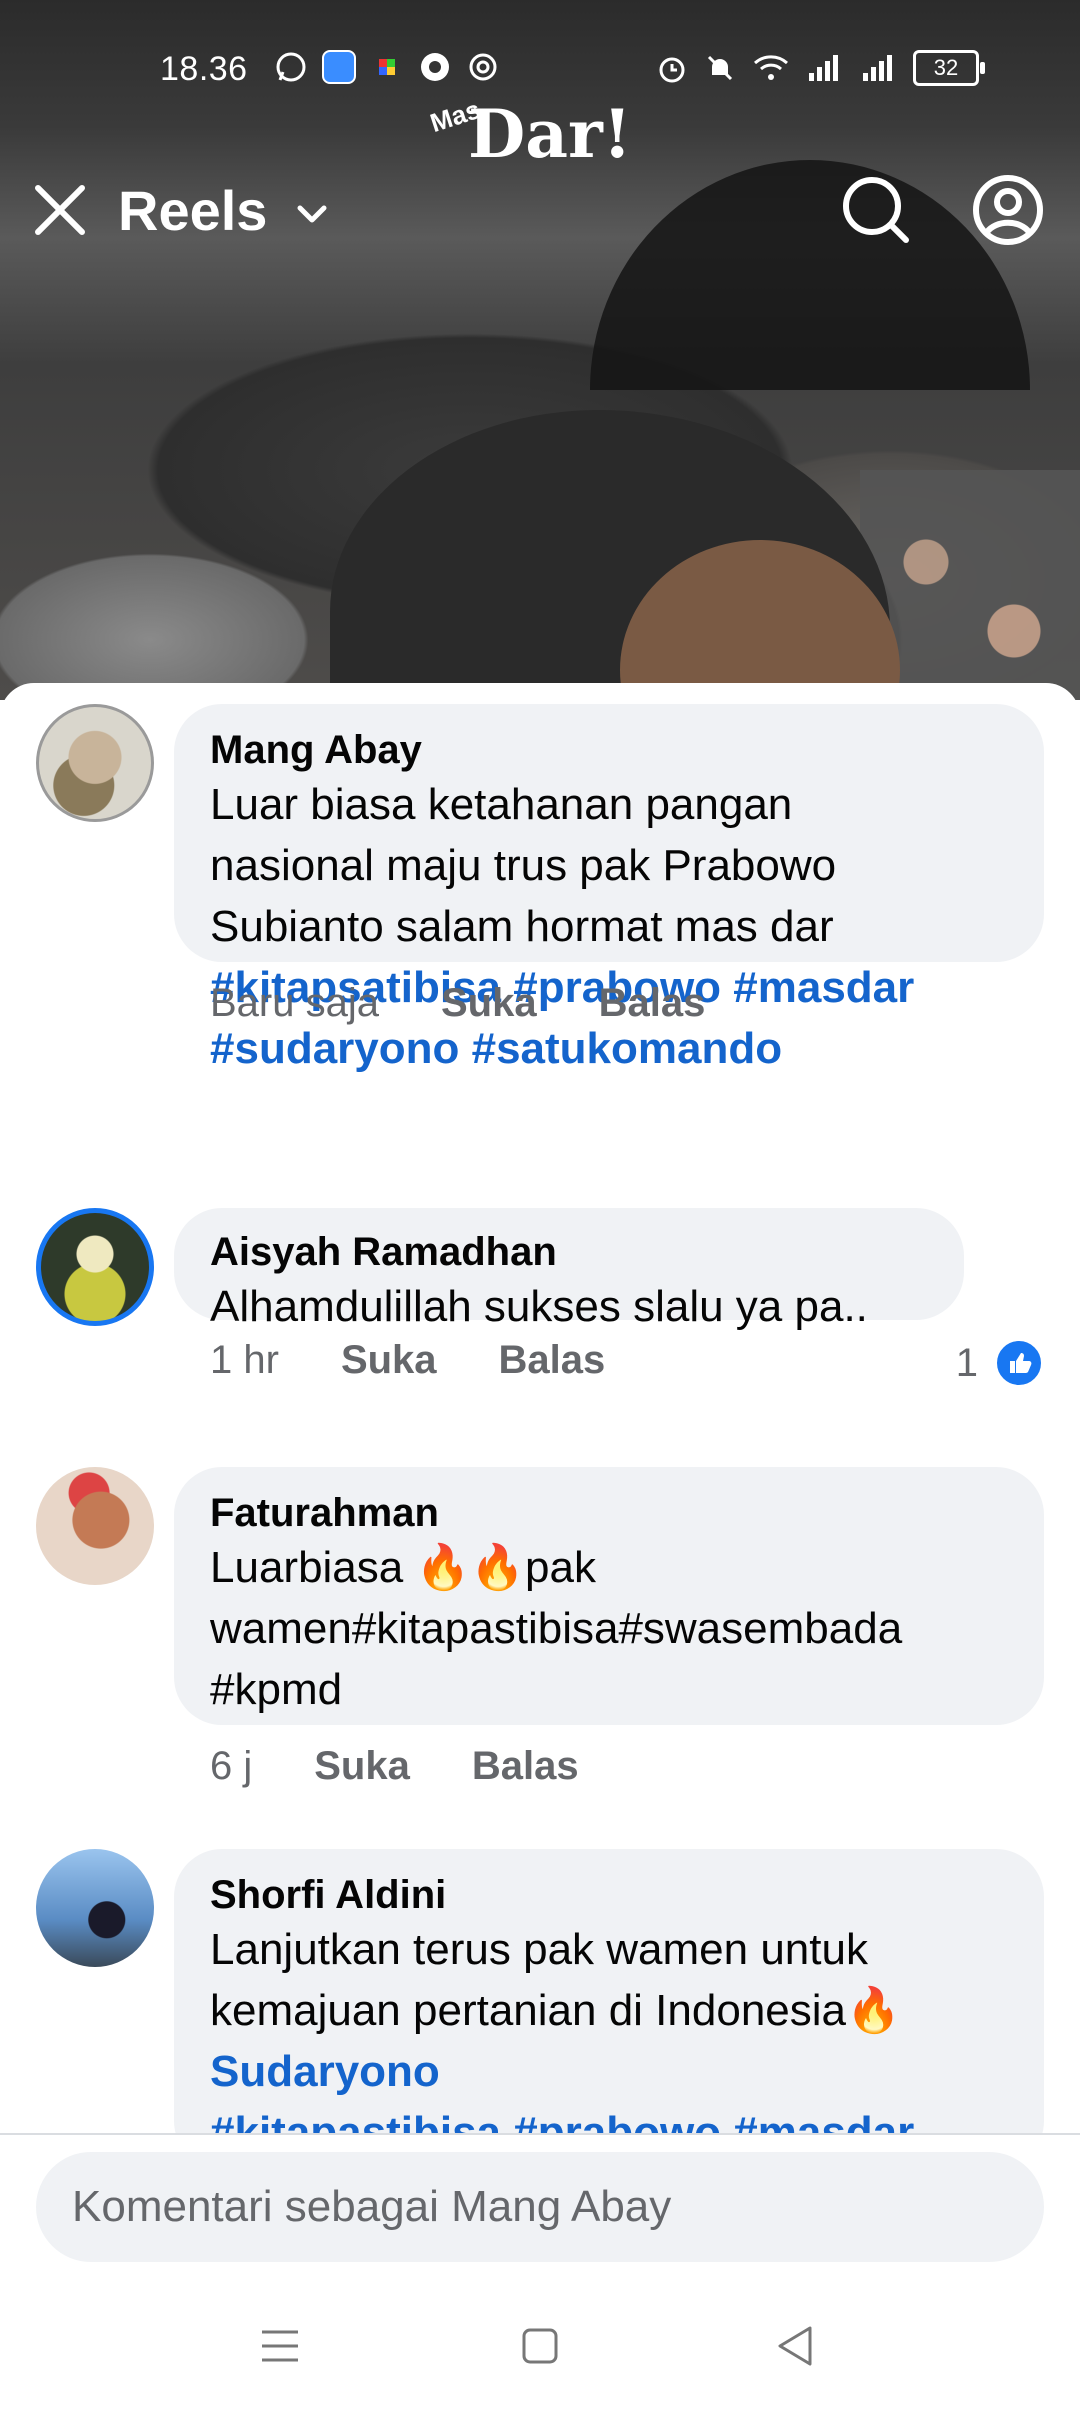 This screenshot has width=1080, height=2412. I want to click on back-icon, so click(796, 2346).